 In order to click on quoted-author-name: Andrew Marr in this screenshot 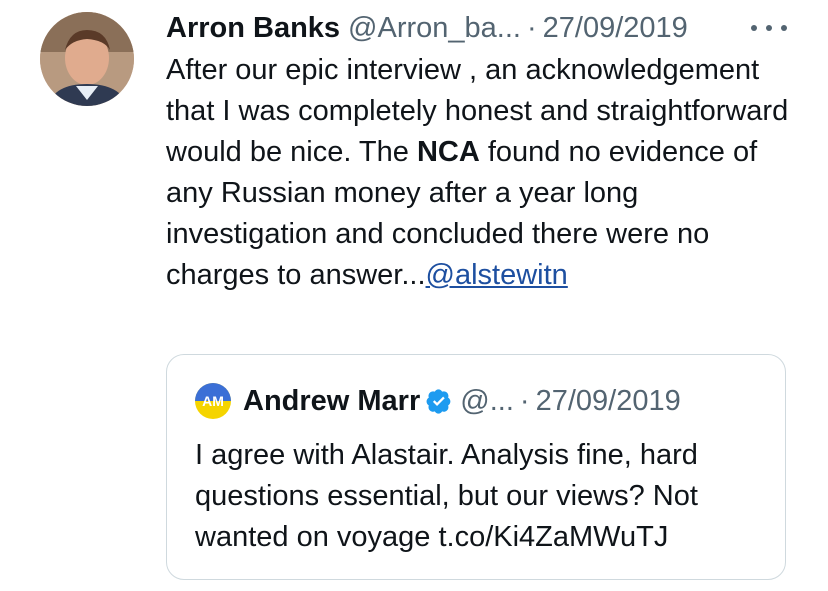, I will do `click(331, 401)`.